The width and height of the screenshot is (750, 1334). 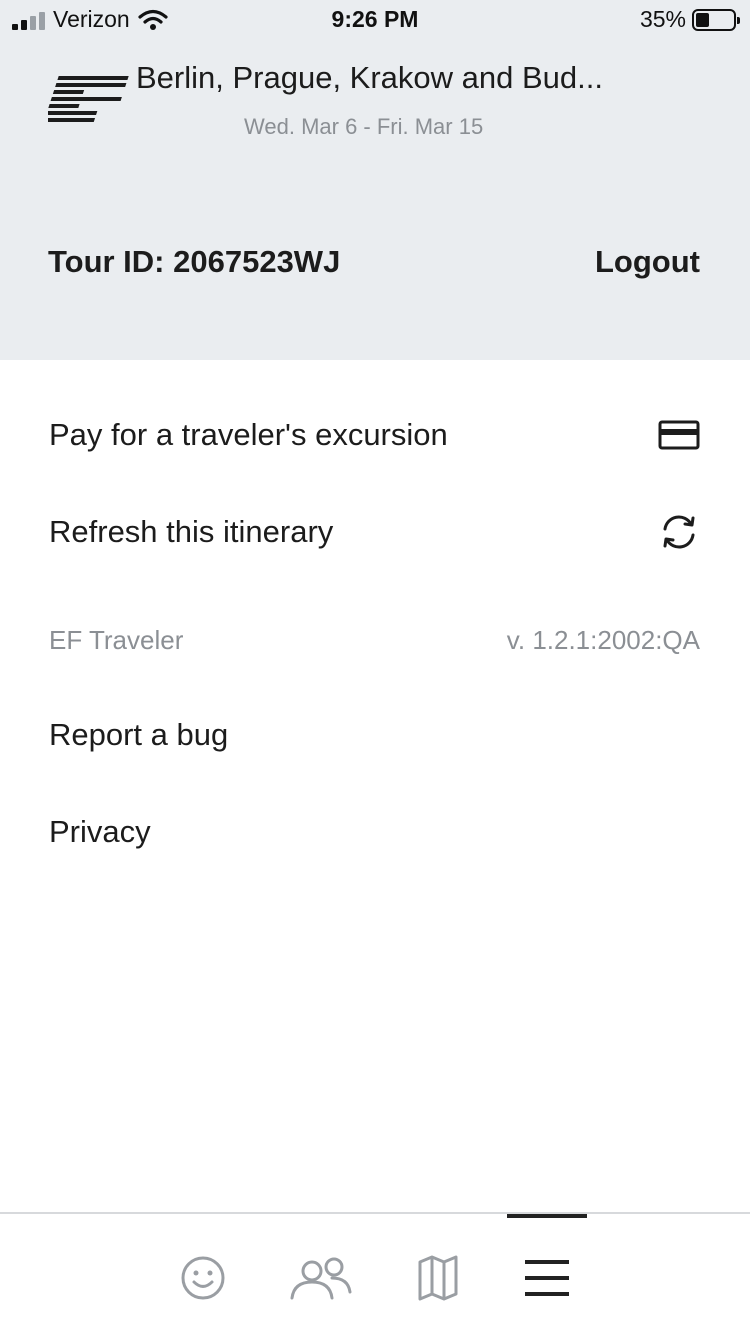 What do you see at coordinates (689, 19) in the screenshot?
I see `status-right: 35%` at bounding box center [689, 19].